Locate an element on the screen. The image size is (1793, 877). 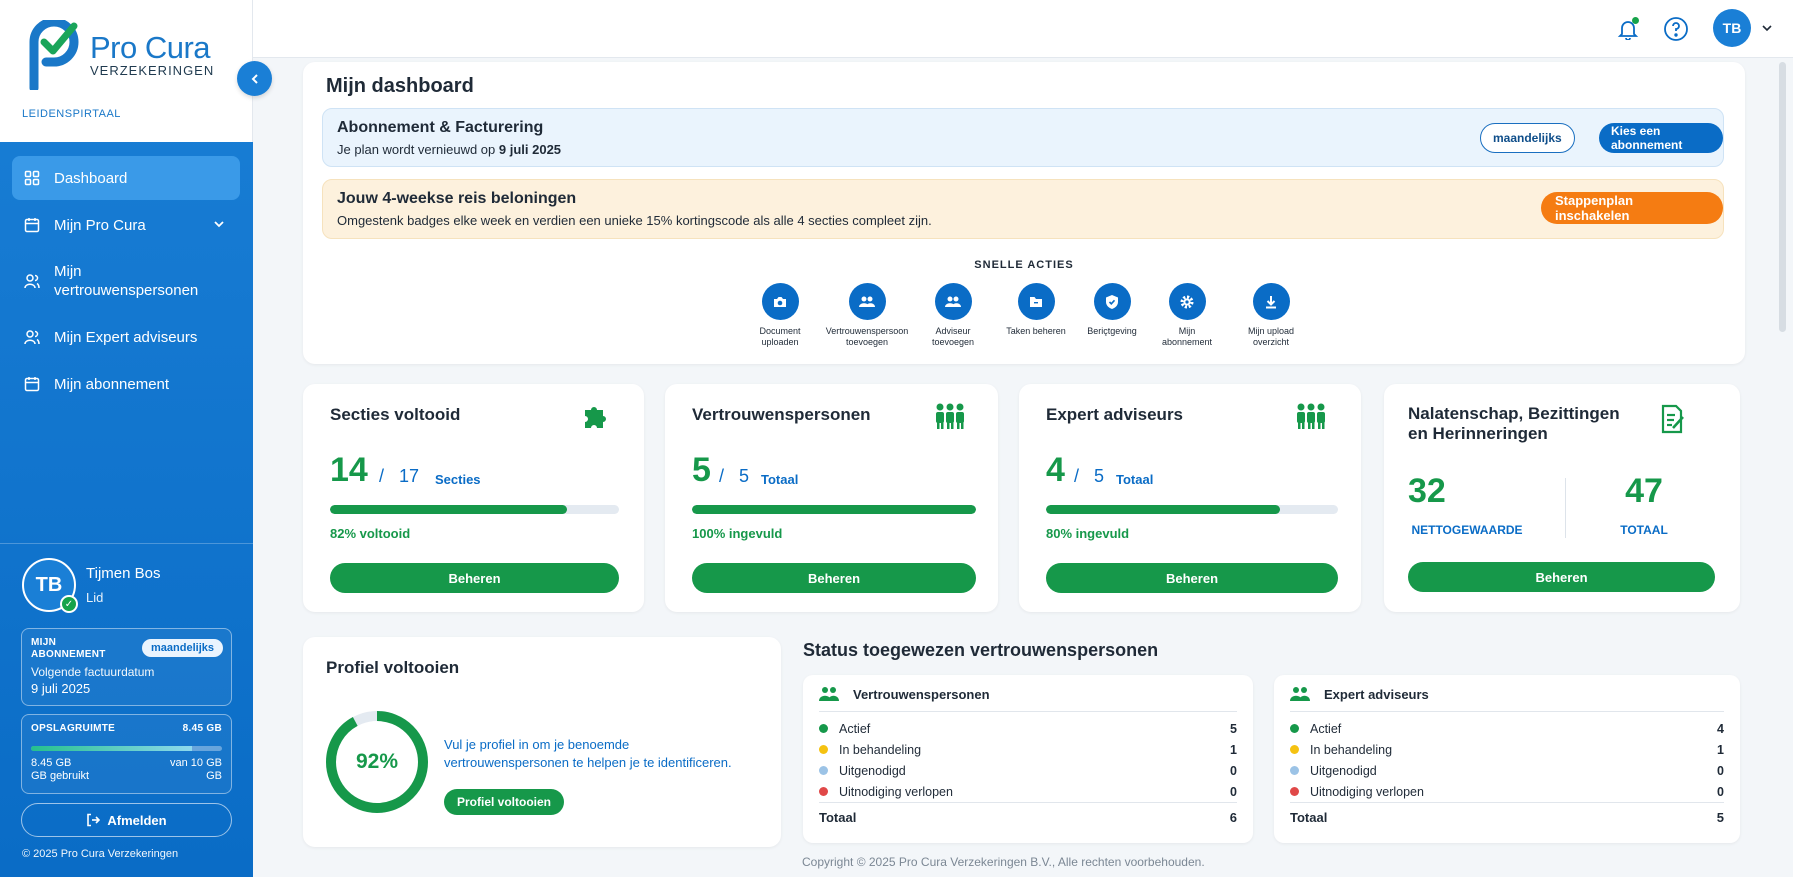
stat-unit: Totaal is located at coordinates (780, 479).